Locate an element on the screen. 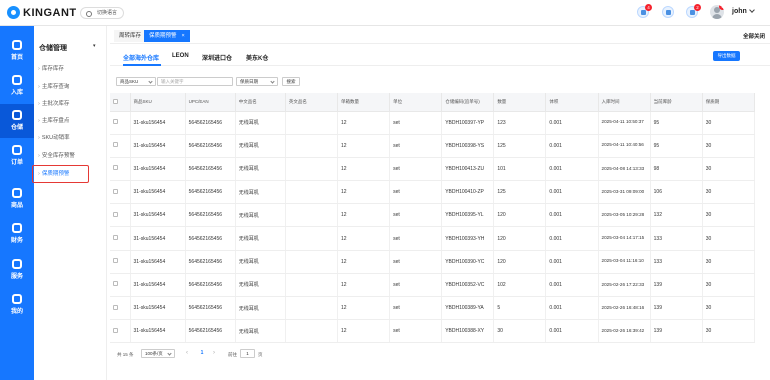 This screenshot has width=770, height=380. tab-shenzhen-import: 深圳进口仓 is located at coordinates (217, 57).